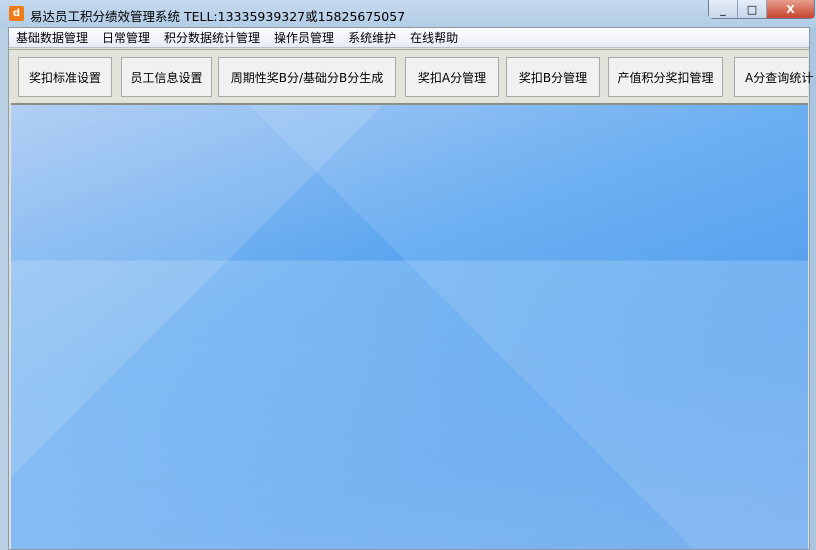 The image size is (816, 550). Describe the element at coordinates (372, 37) in the screenshot. I see `menu-maintenance: 系统维护` at that location.